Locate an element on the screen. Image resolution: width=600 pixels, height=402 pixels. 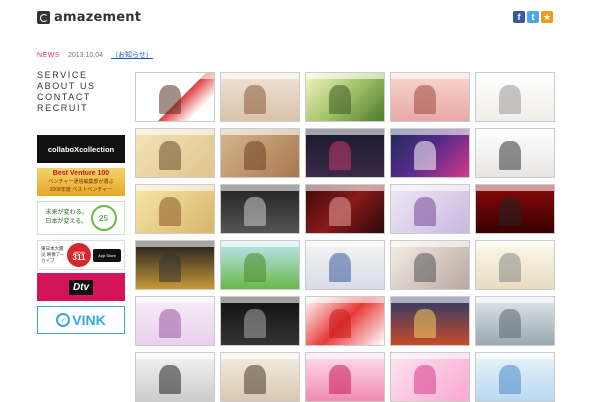
news-bar: NEWS 2013.10.04 （お知らせ） is located at coordinates (95, 55).